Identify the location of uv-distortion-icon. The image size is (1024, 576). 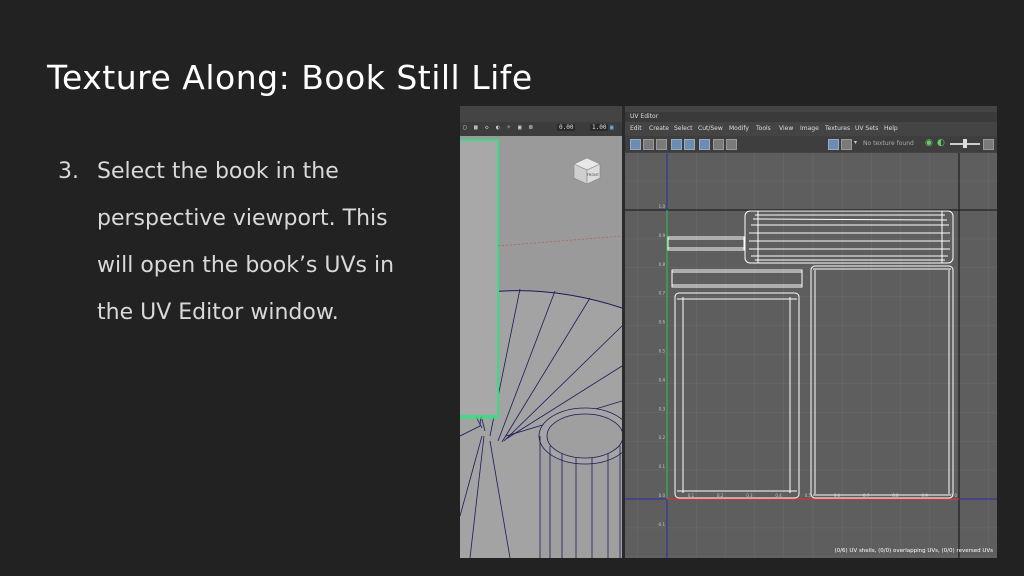
(689, 144).